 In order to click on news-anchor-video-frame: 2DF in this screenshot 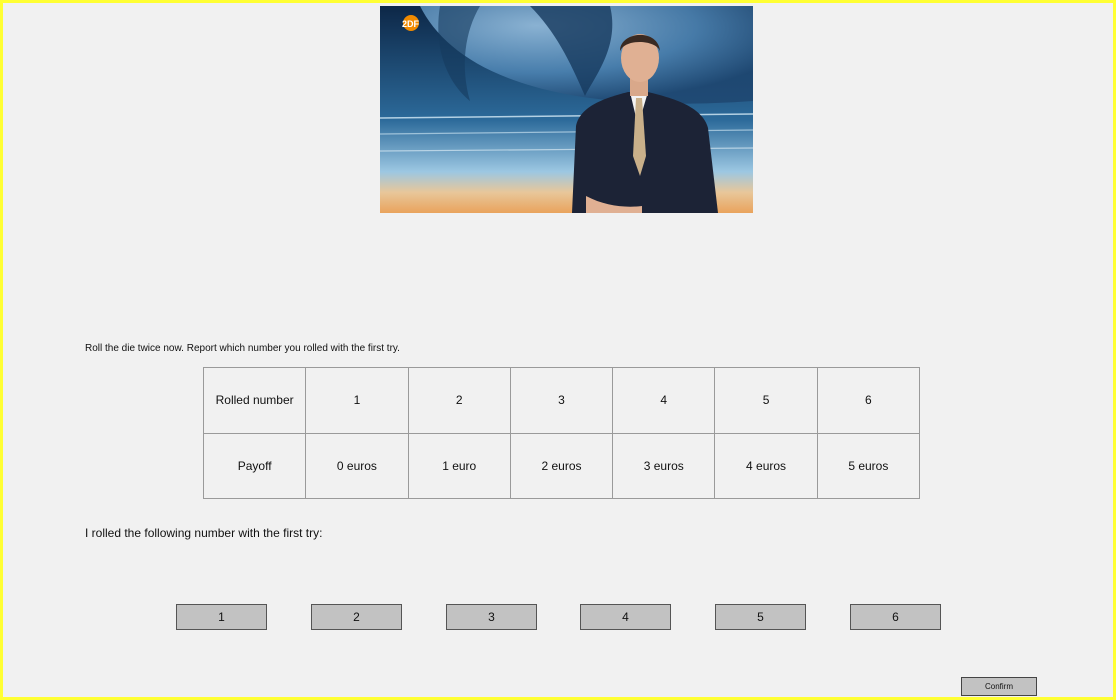, I will do `click(566, 109)`.